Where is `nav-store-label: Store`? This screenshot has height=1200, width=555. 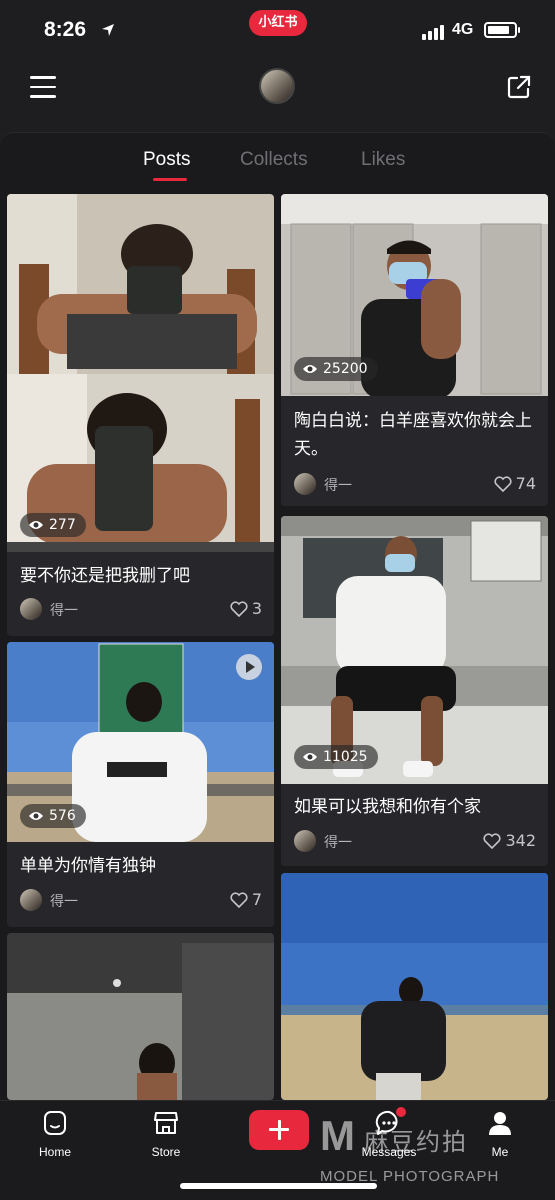
nav-store-label: Store is located at coordinates (166, 1152).